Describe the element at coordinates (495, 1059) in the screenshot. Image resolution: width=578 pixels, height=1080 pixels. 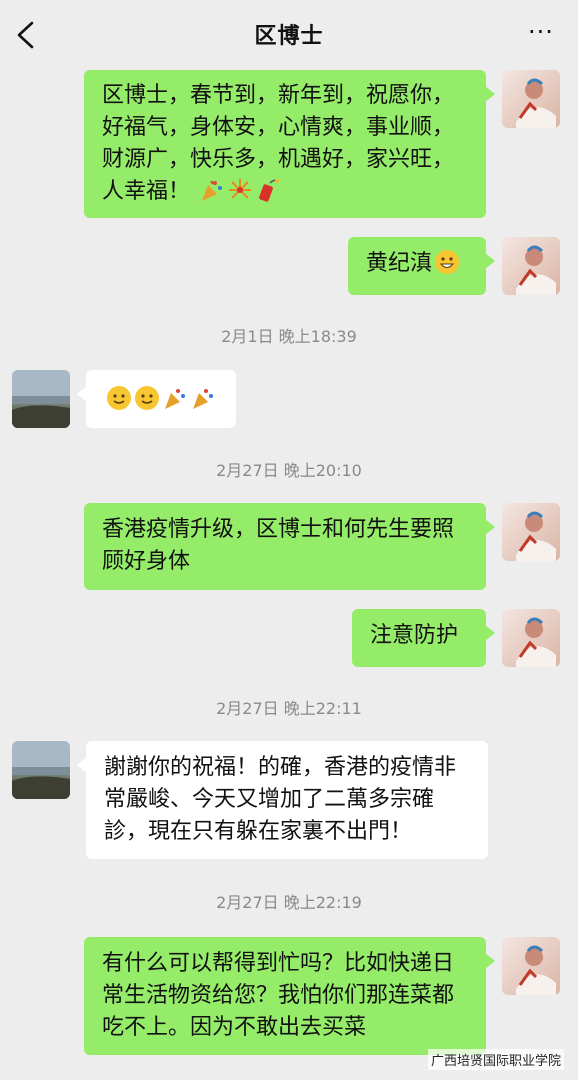
I see `watermark-text: 广西培贤国际职业学院` at that location.